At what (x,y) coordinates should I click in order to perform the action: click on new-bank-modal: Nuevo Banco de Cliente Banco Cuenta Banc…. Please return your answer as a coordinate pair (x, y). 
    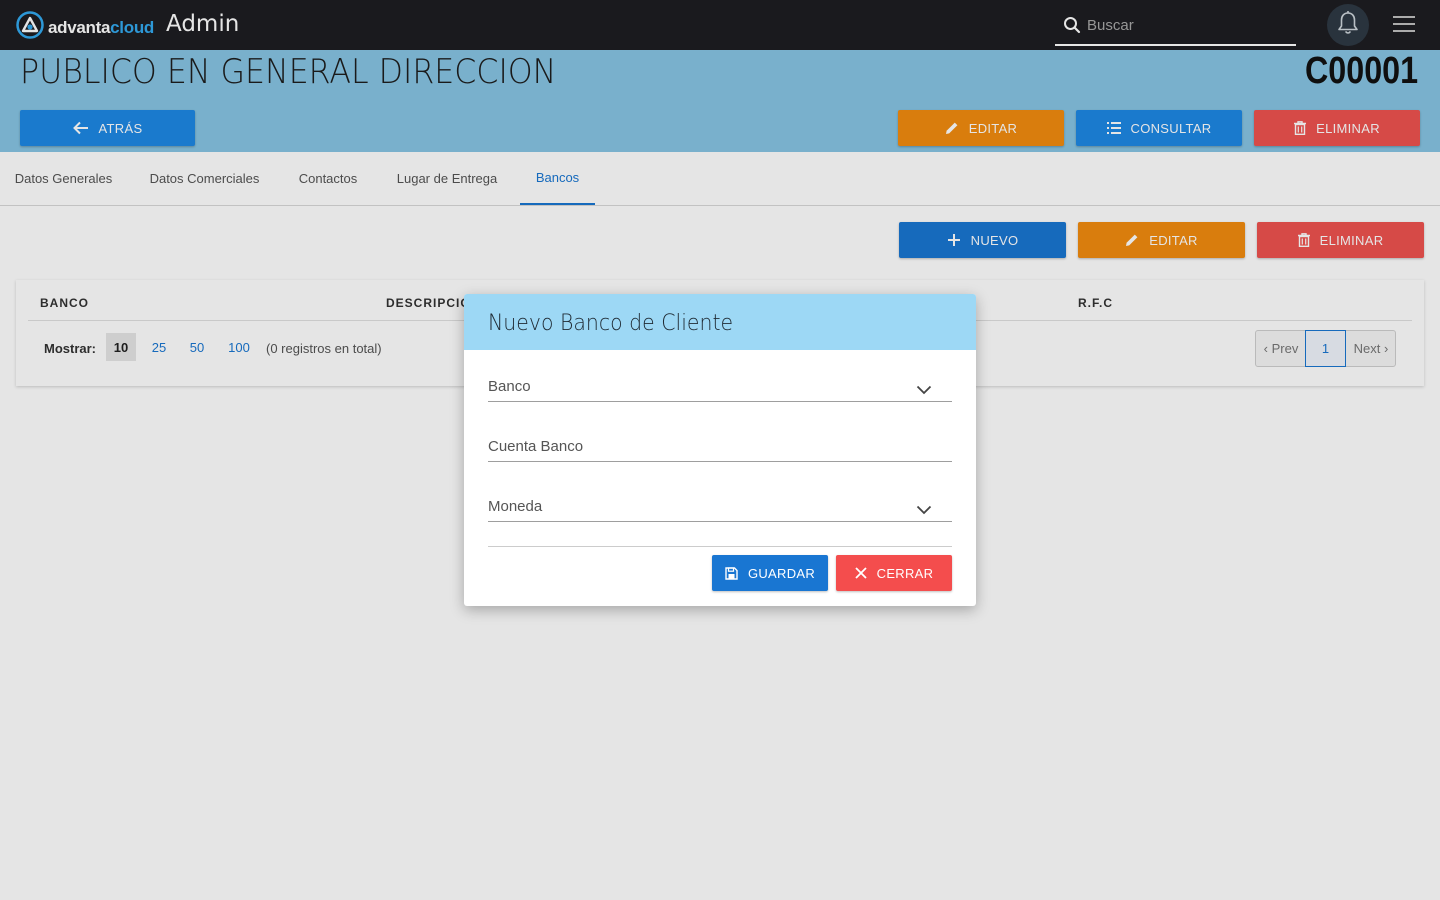
    Looking at the image, I should click on (720, 450).